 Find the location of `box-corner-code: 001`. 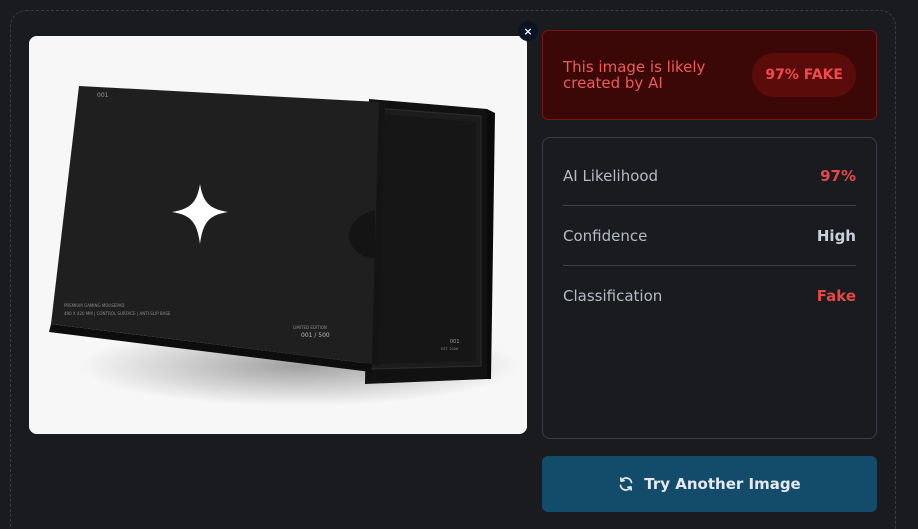

box-corner-code: 001 is located at coordinates (103, 95).